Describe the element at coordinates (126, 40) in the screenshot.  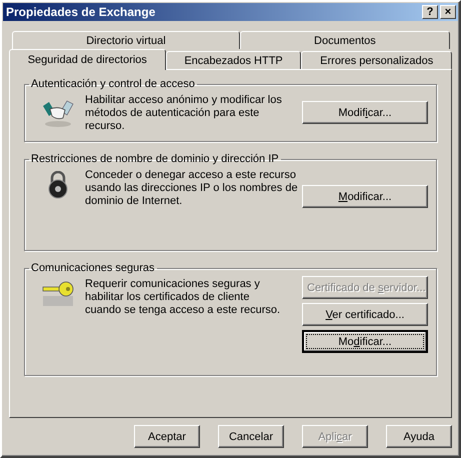
I see `tab: Directorio virtual` at that location.